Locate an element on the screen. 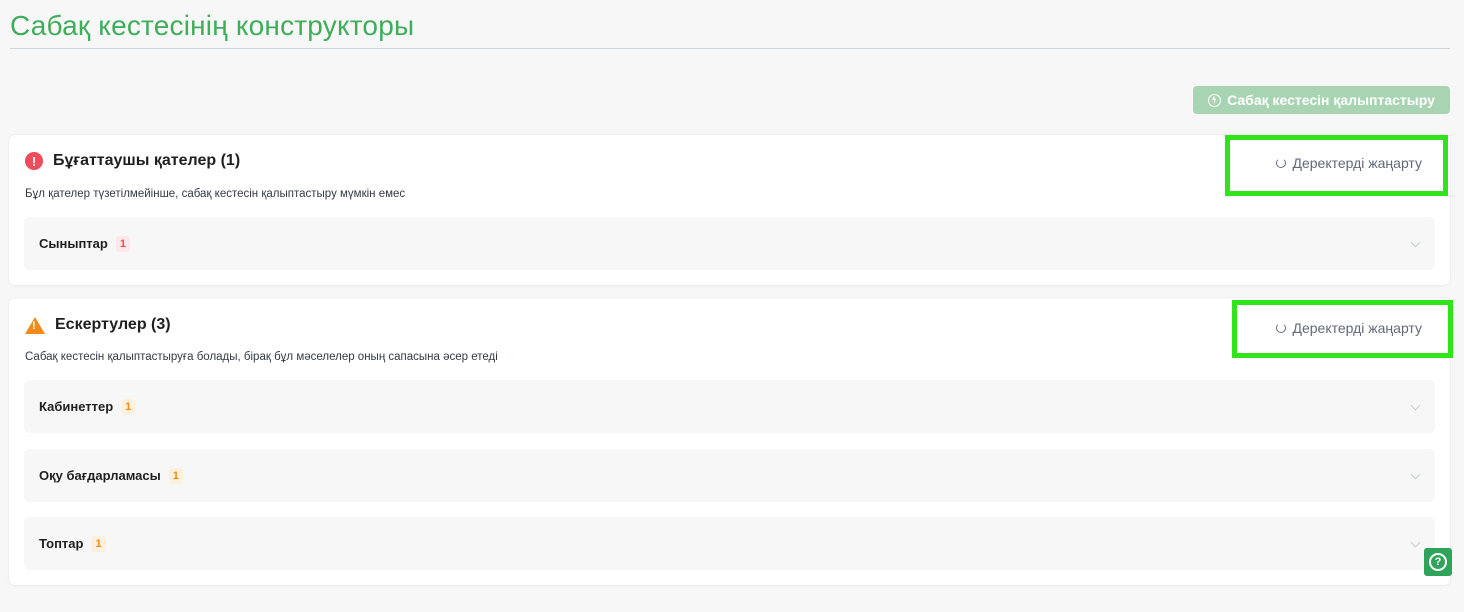 The height and width of the screenshot is (612, 1464). accordion-label: Кабинеттер is located at coordinates (76, 406).